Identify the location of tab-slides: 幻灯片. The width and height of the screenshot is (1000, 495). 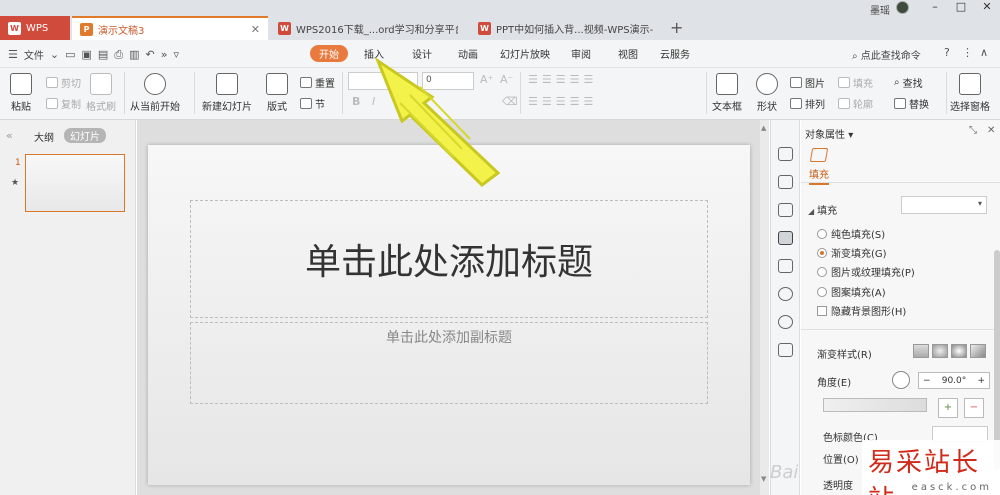
(85, 135).